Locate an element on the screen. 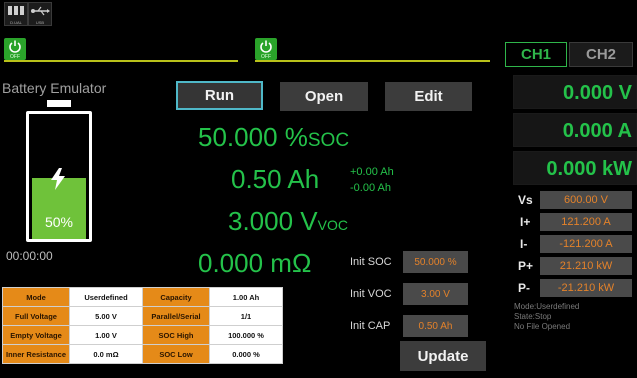 The height and width of the screenshot is (378, 637). status-file: No File Opened is located at coordinates (542, 326).